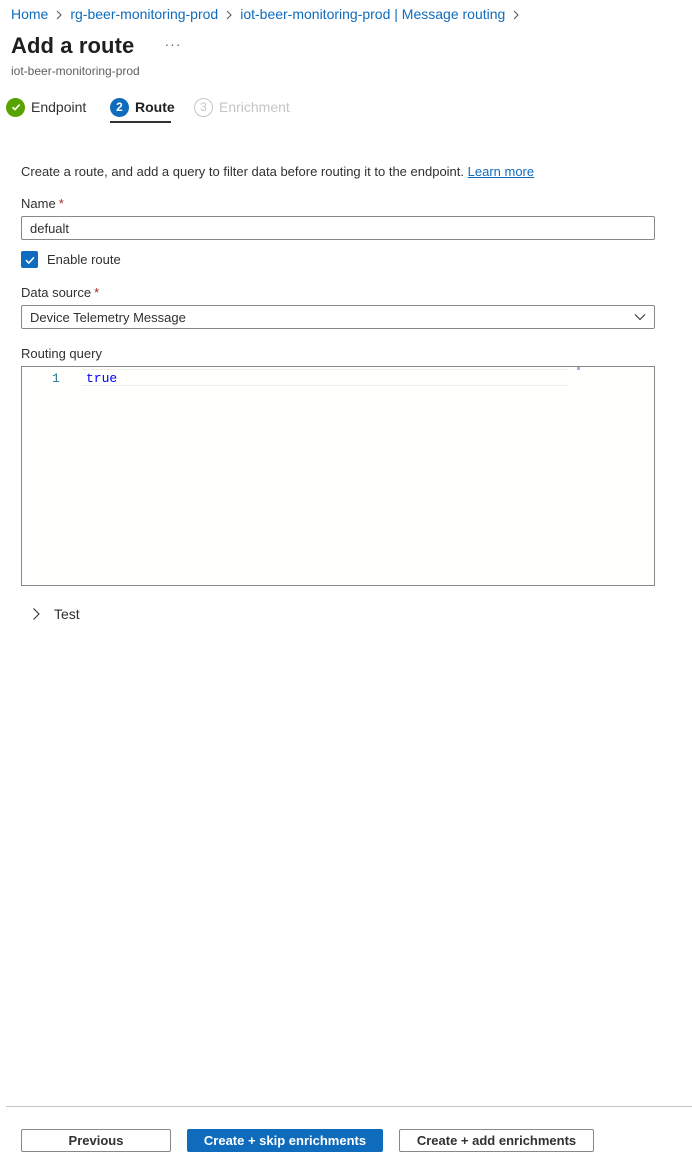 Image resolution: width=692 pixels, height=1161 pixels. I want to click on breadcrumb-home: Home, so click(29, 14).